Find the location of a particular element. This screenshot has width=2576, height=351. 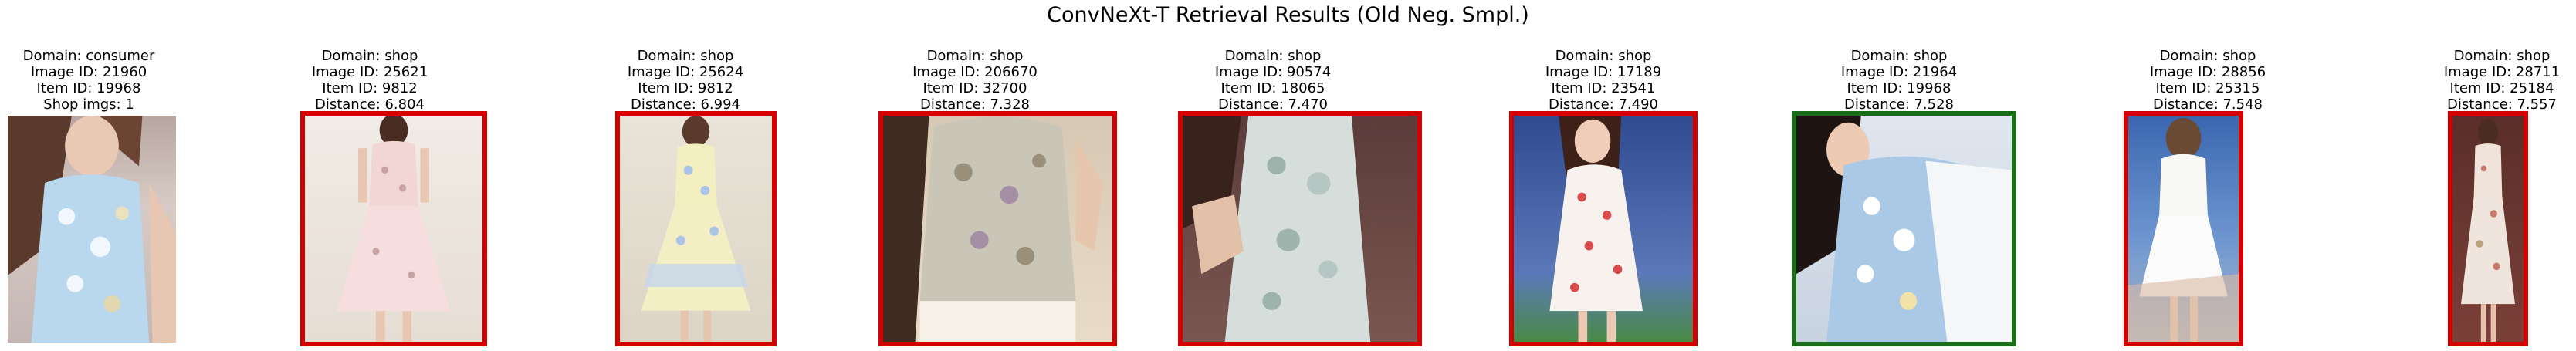

result-distance: Distance: 7.548 is located at coordinates (2208, 104).